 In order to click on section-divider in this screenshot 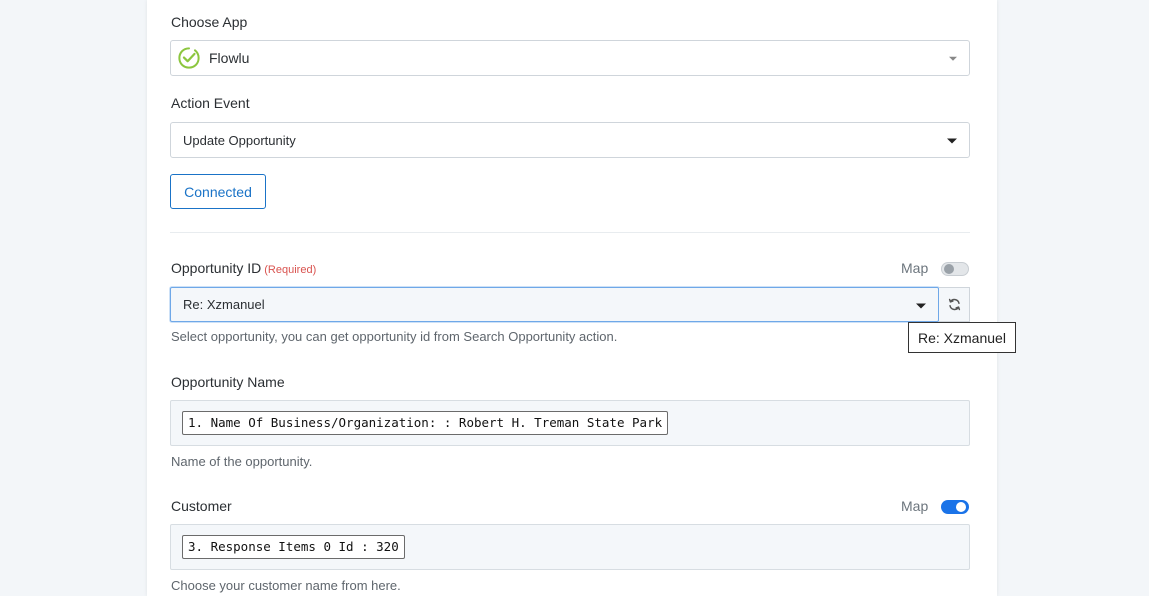, I will do `click(570, 232)`.